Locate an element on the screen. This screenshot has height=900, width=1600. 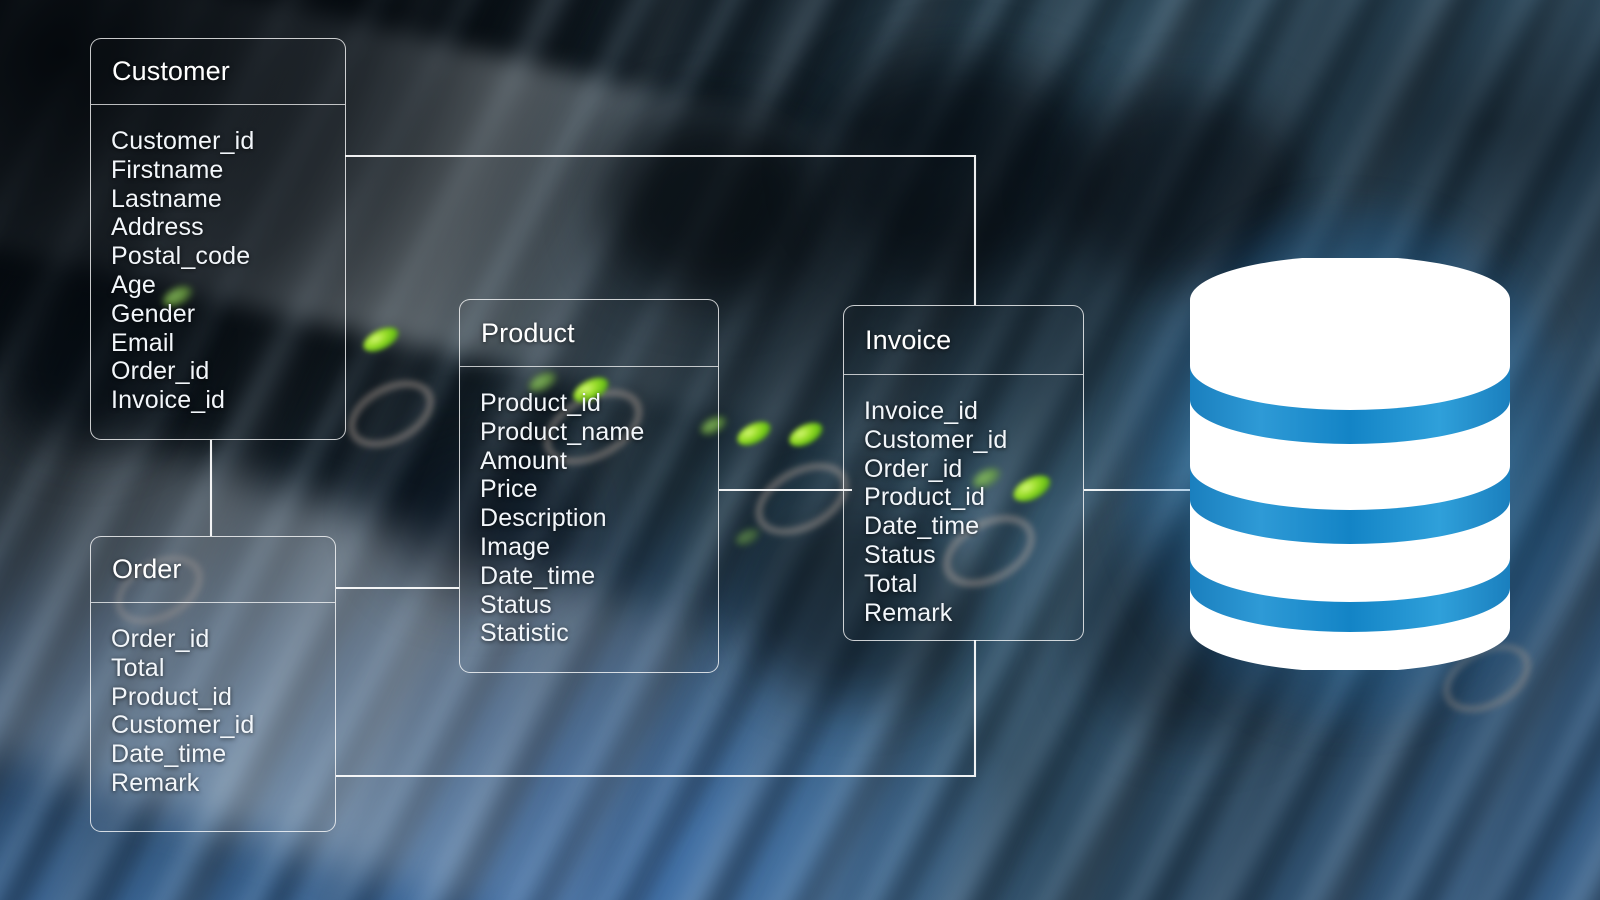
entity-field: Email is located at coordinates (143, 342).